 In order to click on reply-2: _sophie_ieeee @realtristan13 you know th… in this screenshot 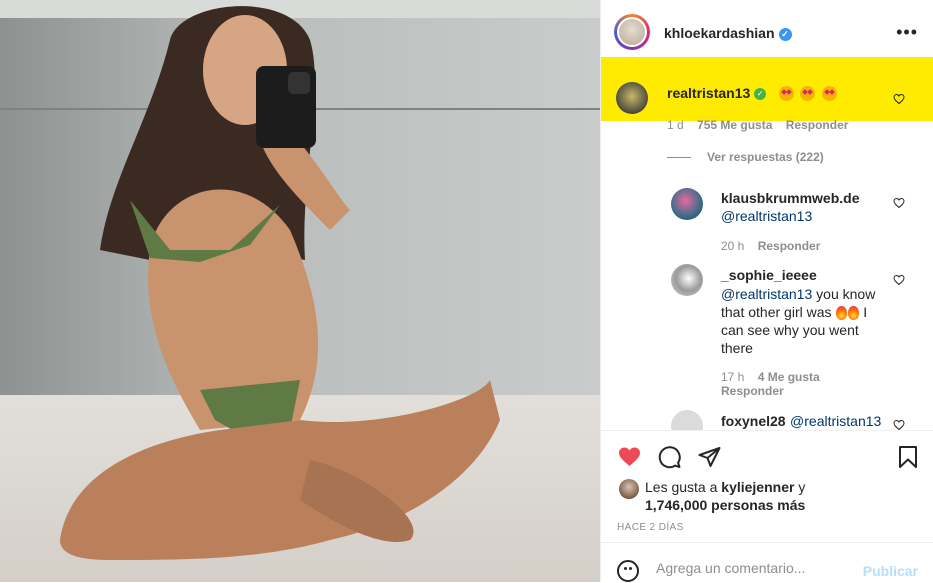, I will do `click(803, 312)`.